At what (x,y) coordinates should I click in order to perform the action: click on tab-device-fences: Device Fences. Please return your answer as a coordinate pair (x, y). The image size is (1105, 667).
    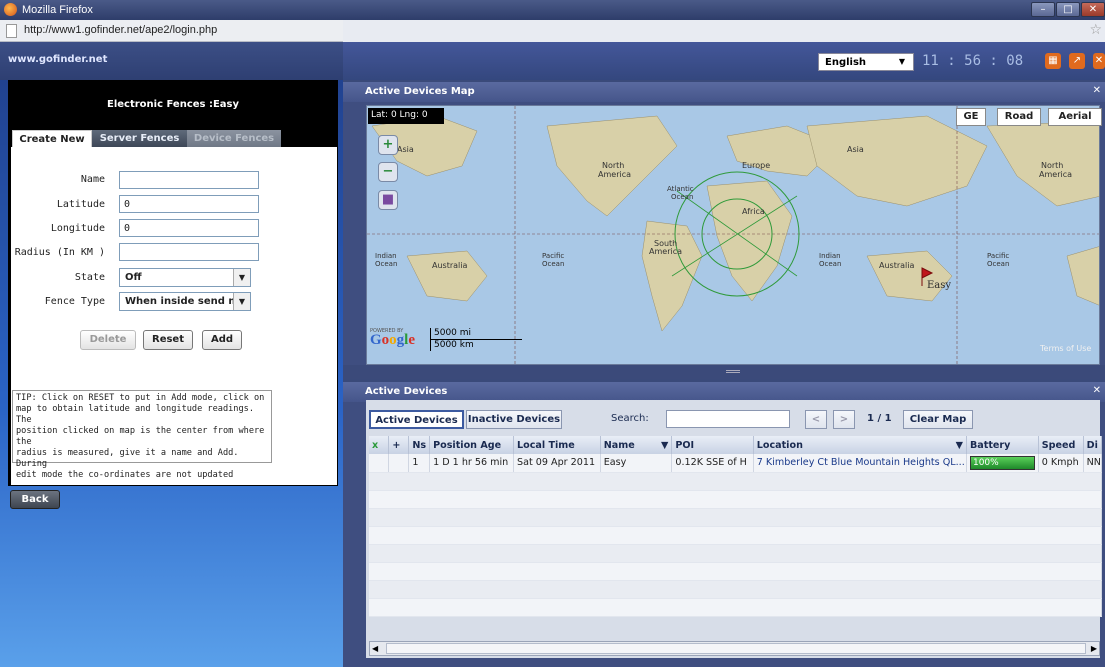
    Looking at the image, I should click on (234, 138).